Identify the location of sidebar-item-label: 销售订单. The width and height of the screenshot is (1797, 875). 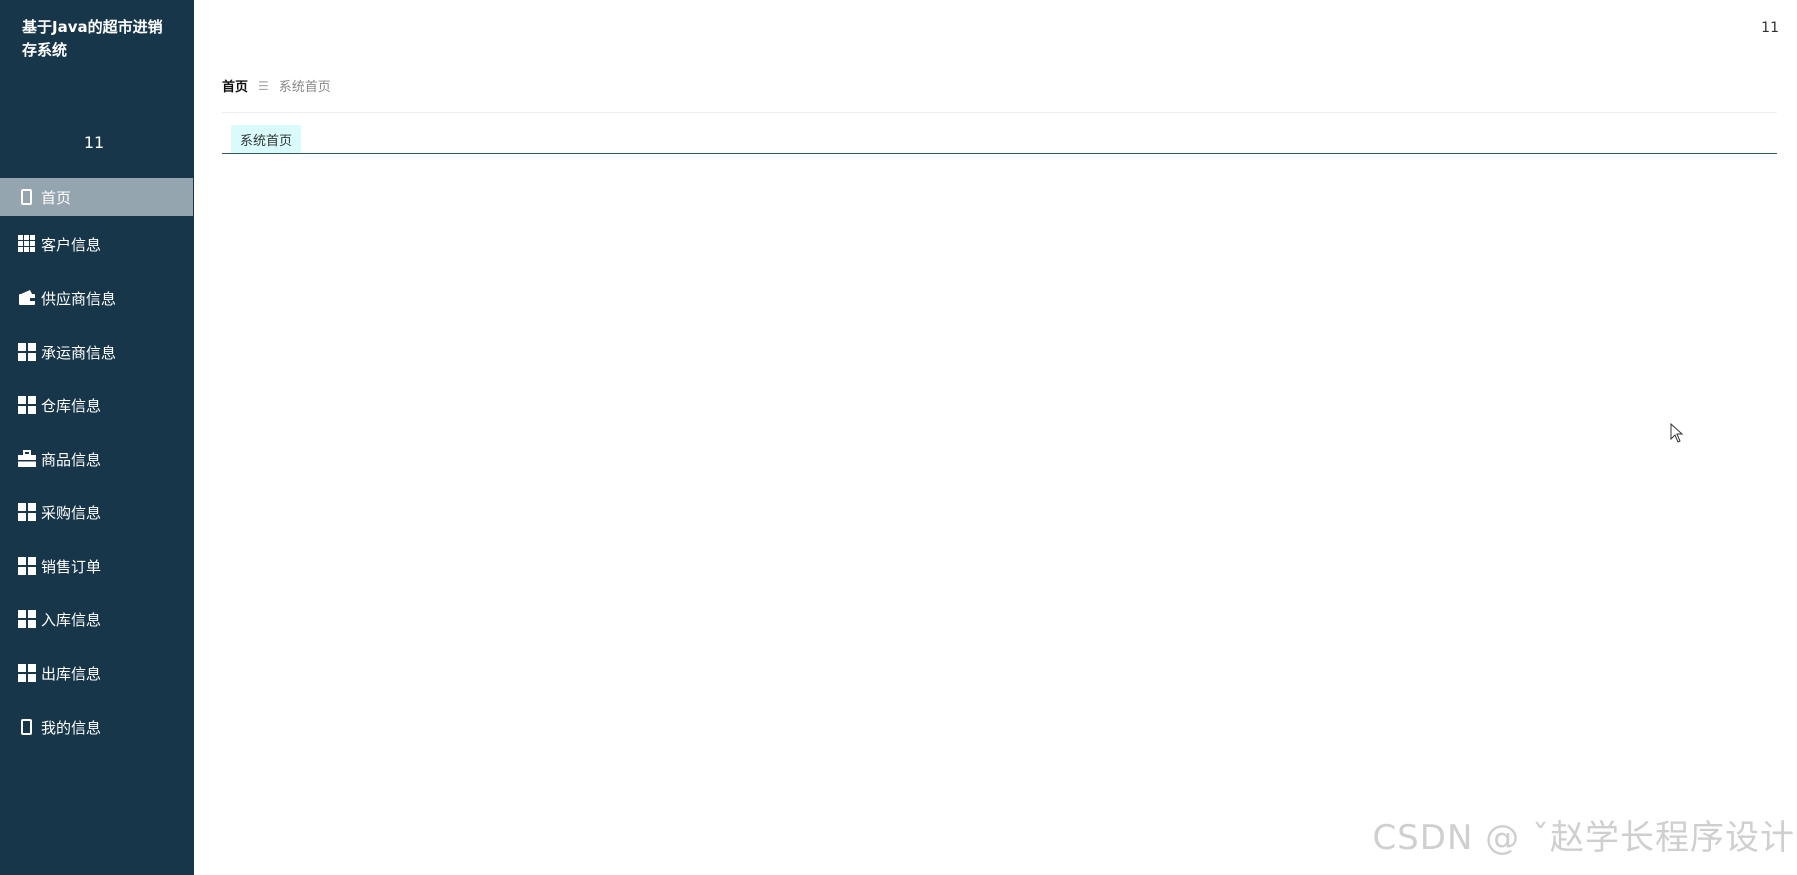
(71, 566).